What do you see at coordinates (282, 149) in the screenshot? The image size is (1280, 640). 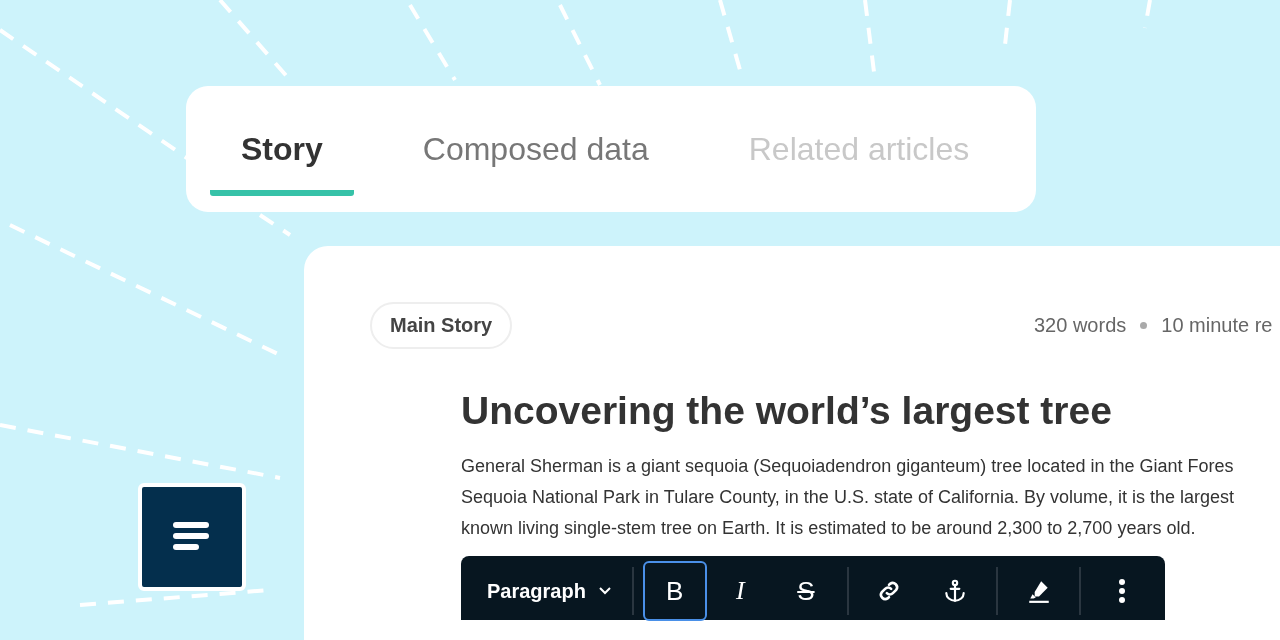 I see `tab: Story` at bounding box center [282, 149].